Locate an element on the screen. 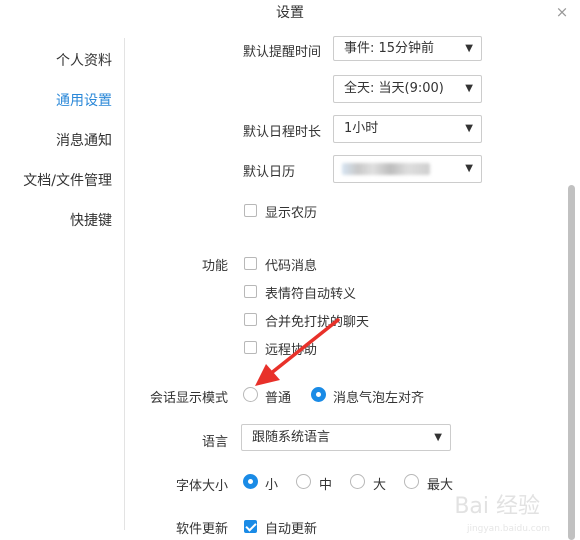 This screenshot has width=580, height=540. close-icon: × is located at coordinates (562, 12).